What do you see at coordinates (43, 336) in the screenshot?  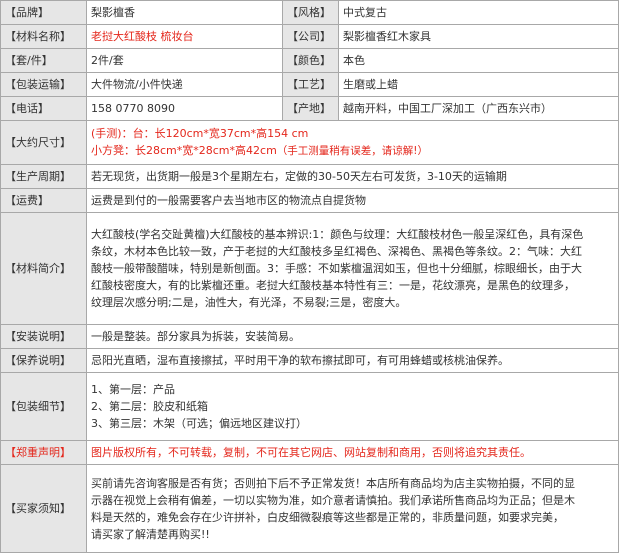 I see `install-label: 【安装说明】` at bounding box center [43, 336].